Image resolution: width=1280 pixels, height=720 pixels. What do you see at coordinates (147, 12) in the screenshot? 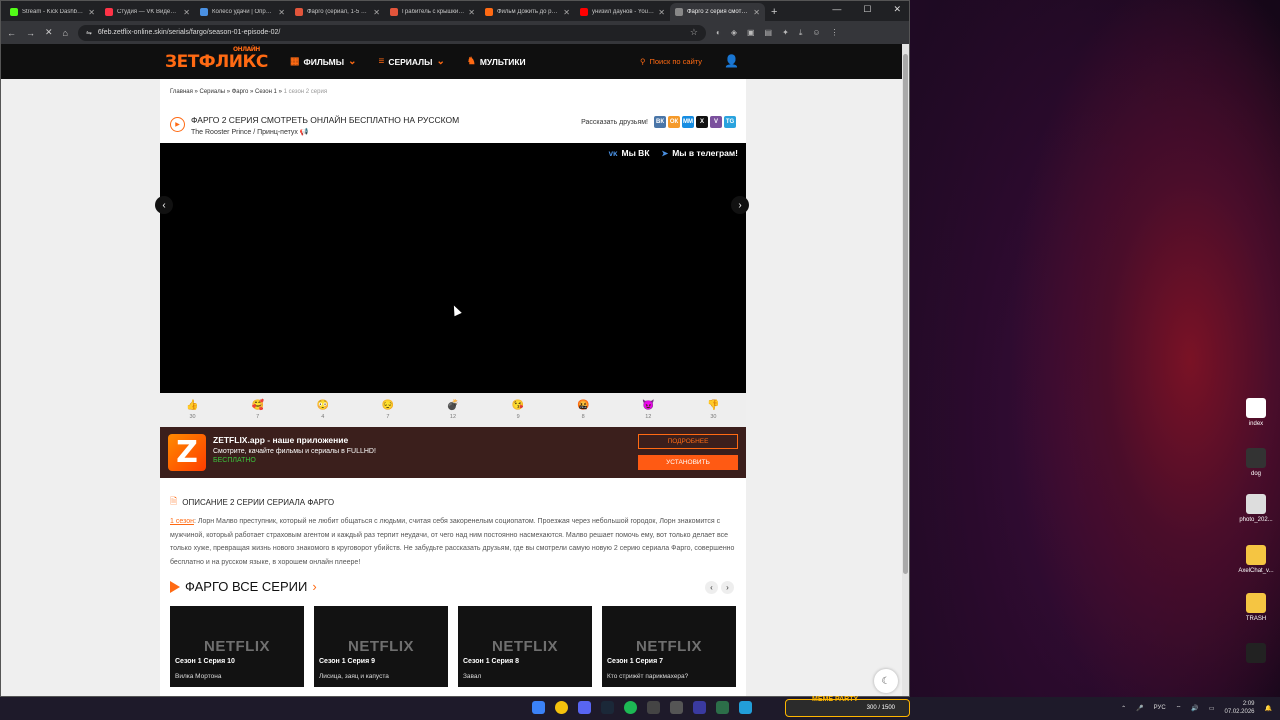
I see `browser-tab: Студия — VK Видео Бизнес✕` at bounding box center [147, 12].